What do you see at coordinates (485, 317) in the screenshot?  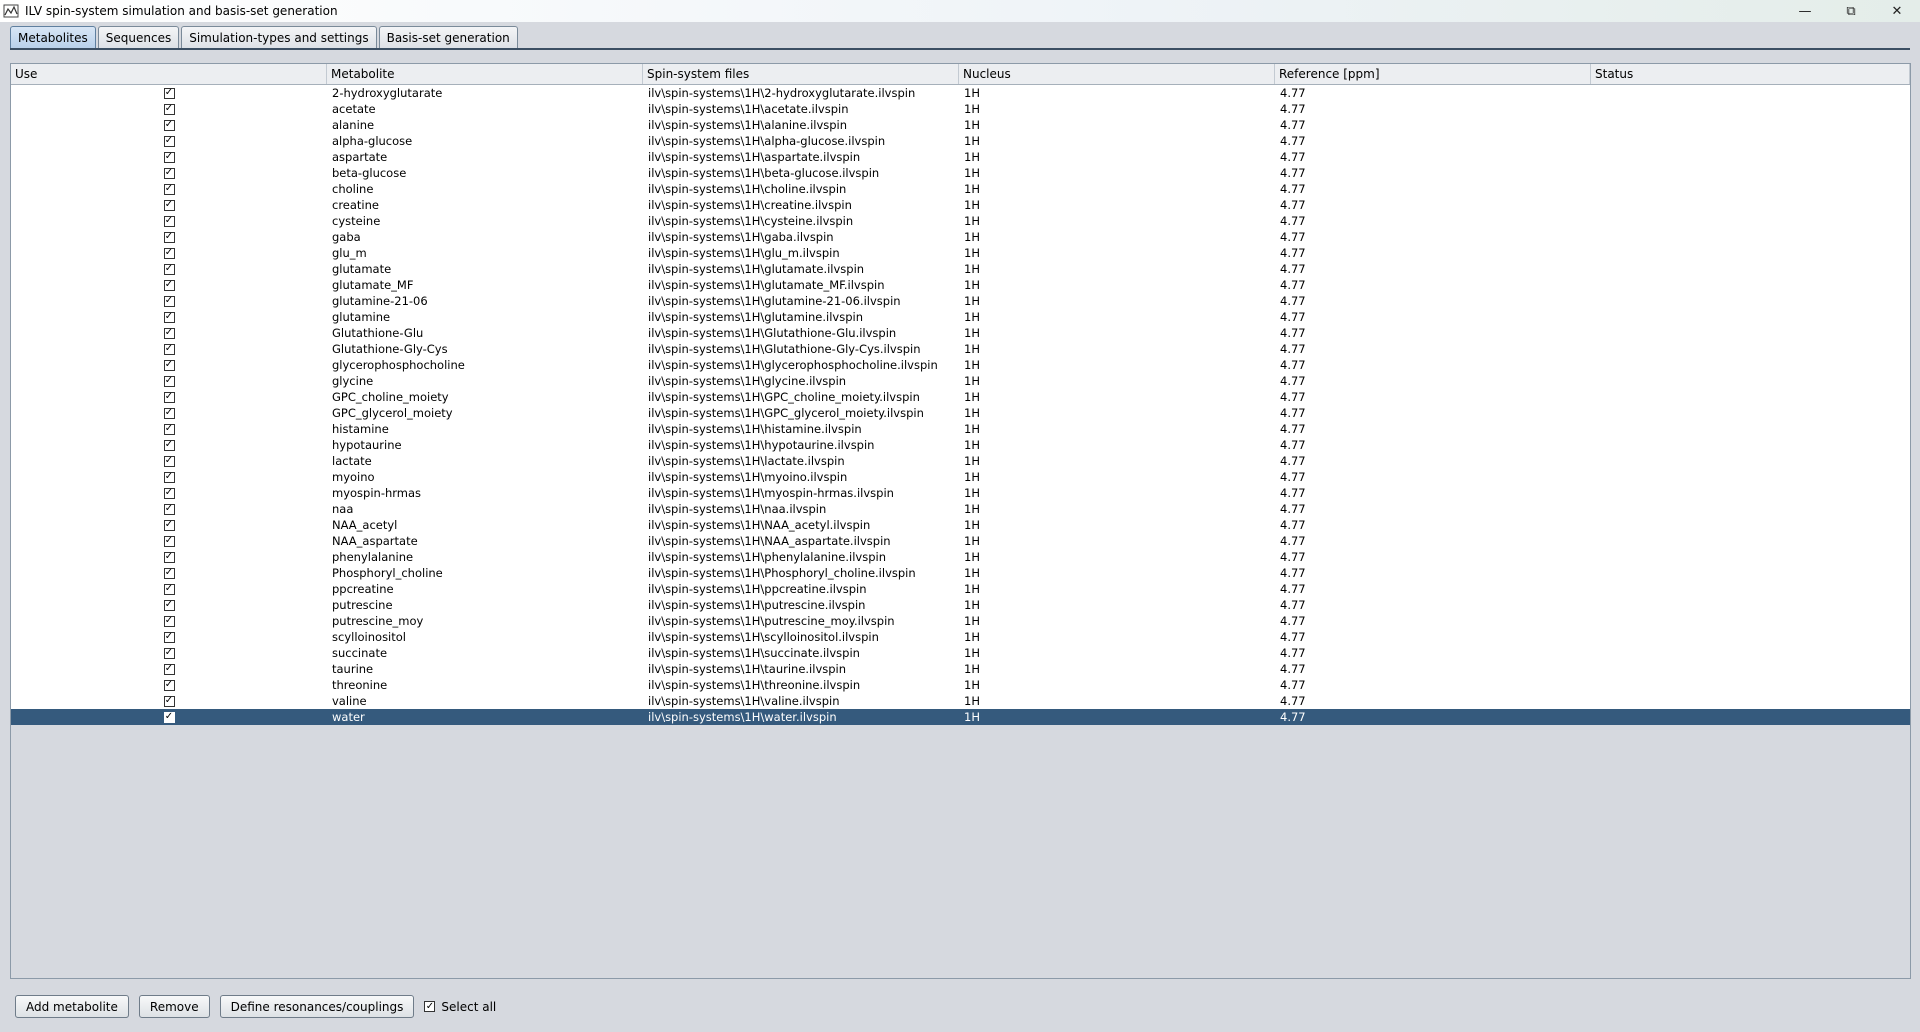 I see `metabolite-cell: glutamine` at bounding box center [485, 317].